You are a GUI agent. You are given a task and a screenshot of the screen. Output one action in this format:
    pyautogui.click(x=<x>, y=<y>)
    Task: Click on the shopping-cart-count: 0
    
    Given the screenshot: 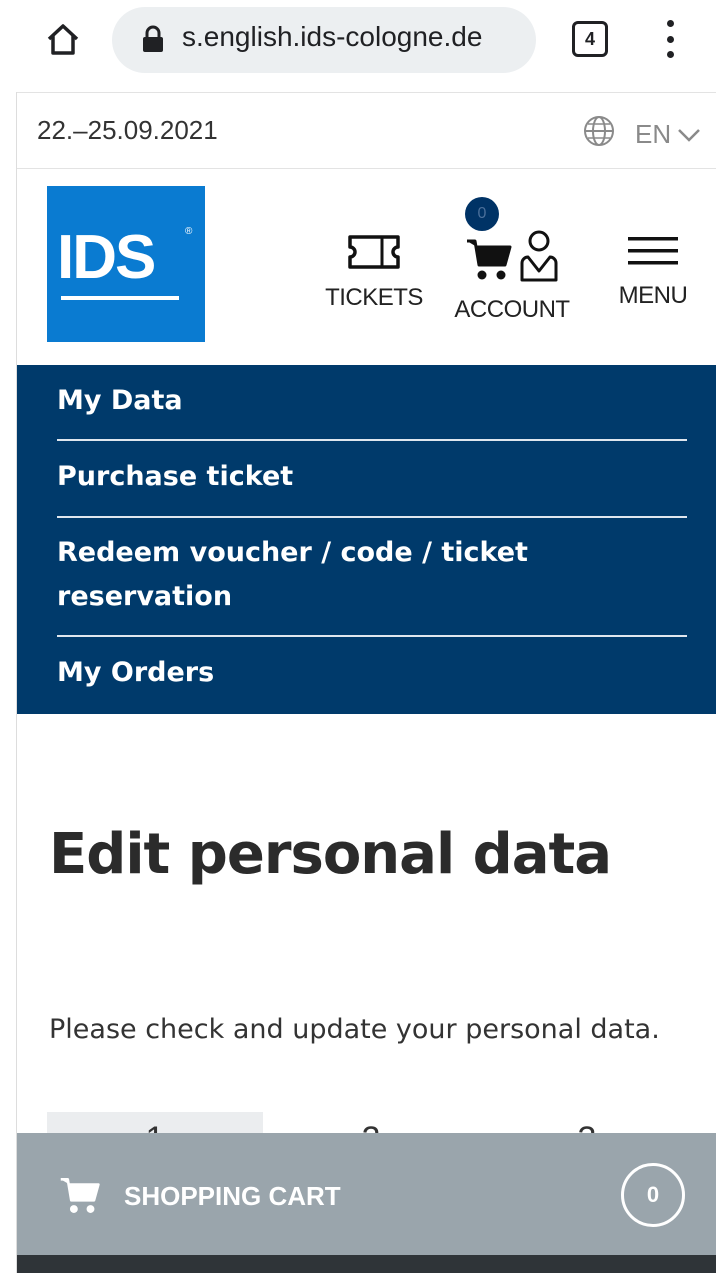 What is the action you would take?
    pyautogui.click(x=653, y=1195)
    